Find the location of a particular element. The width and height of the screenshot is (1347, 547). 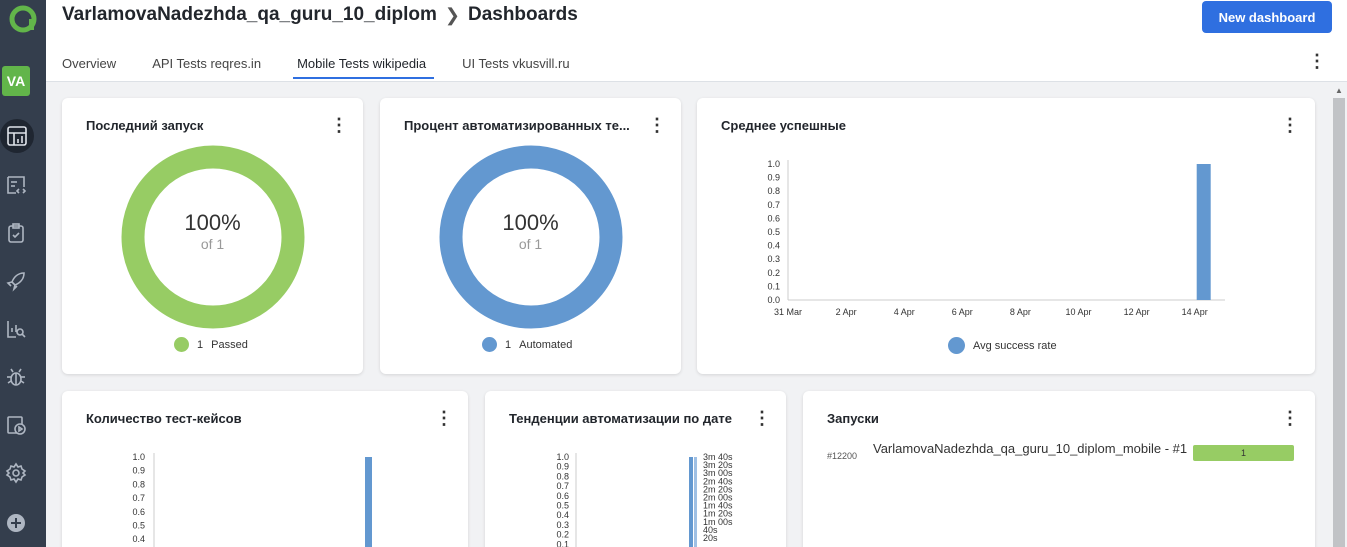

new-dashboard-button: New dashboard is located at coordinates (1267, 17).